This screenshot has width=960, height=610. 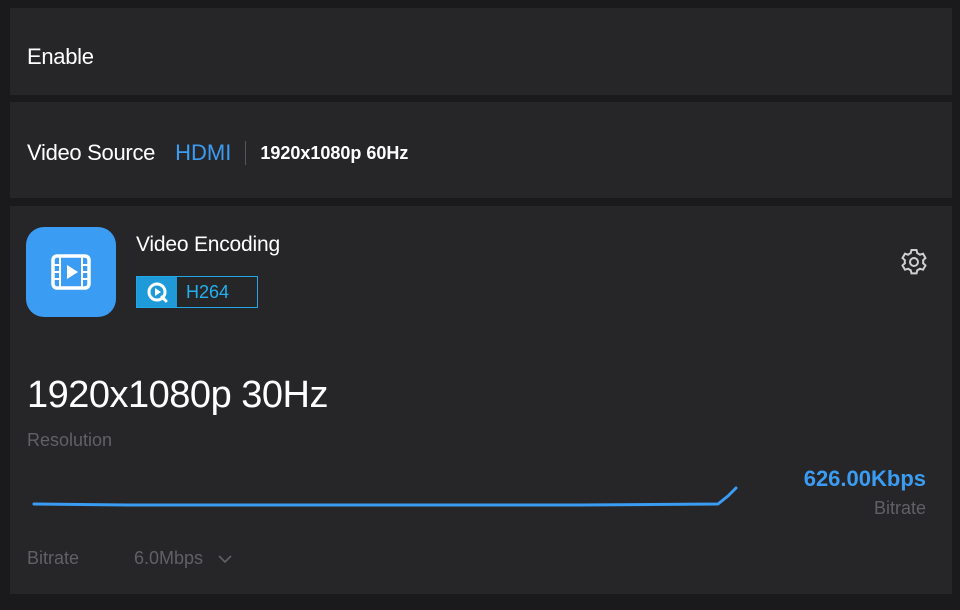 What do you see at coordinates (481, 51) in the screenshot?
I see `enable-panel: Enable` at bounding box center [481, 51].